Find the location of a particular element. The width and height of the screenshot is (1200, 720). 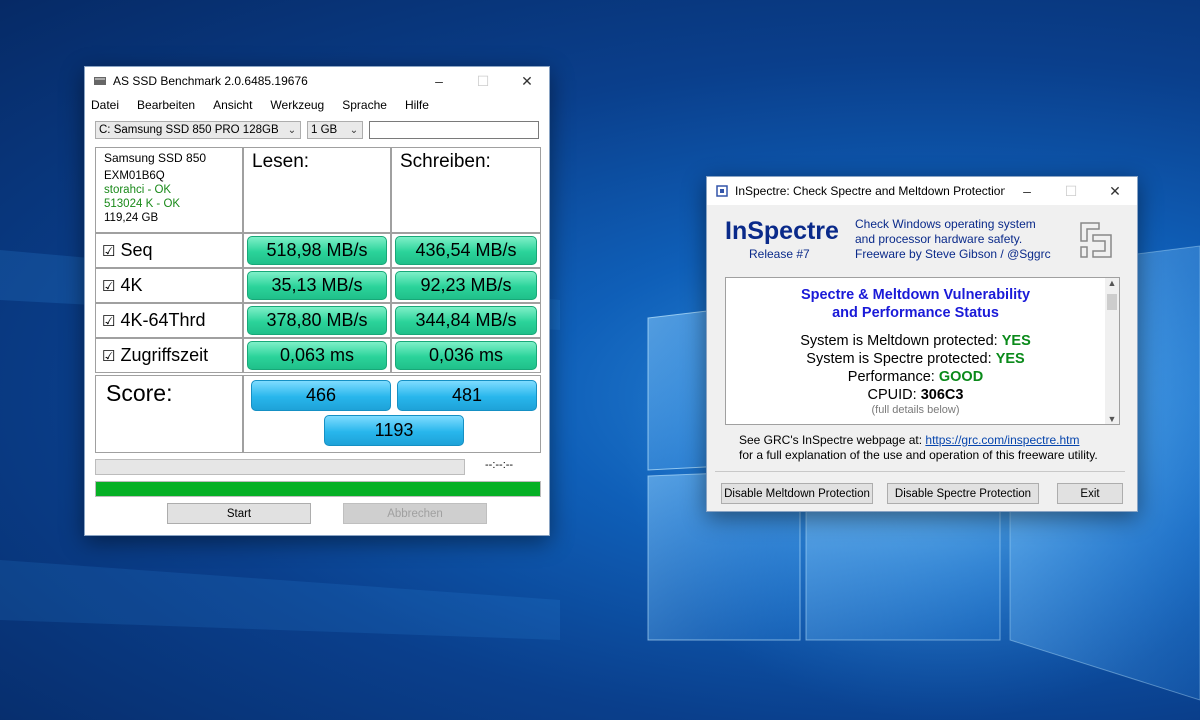

exit-button: Exit is located at coordinates (1090, 493).